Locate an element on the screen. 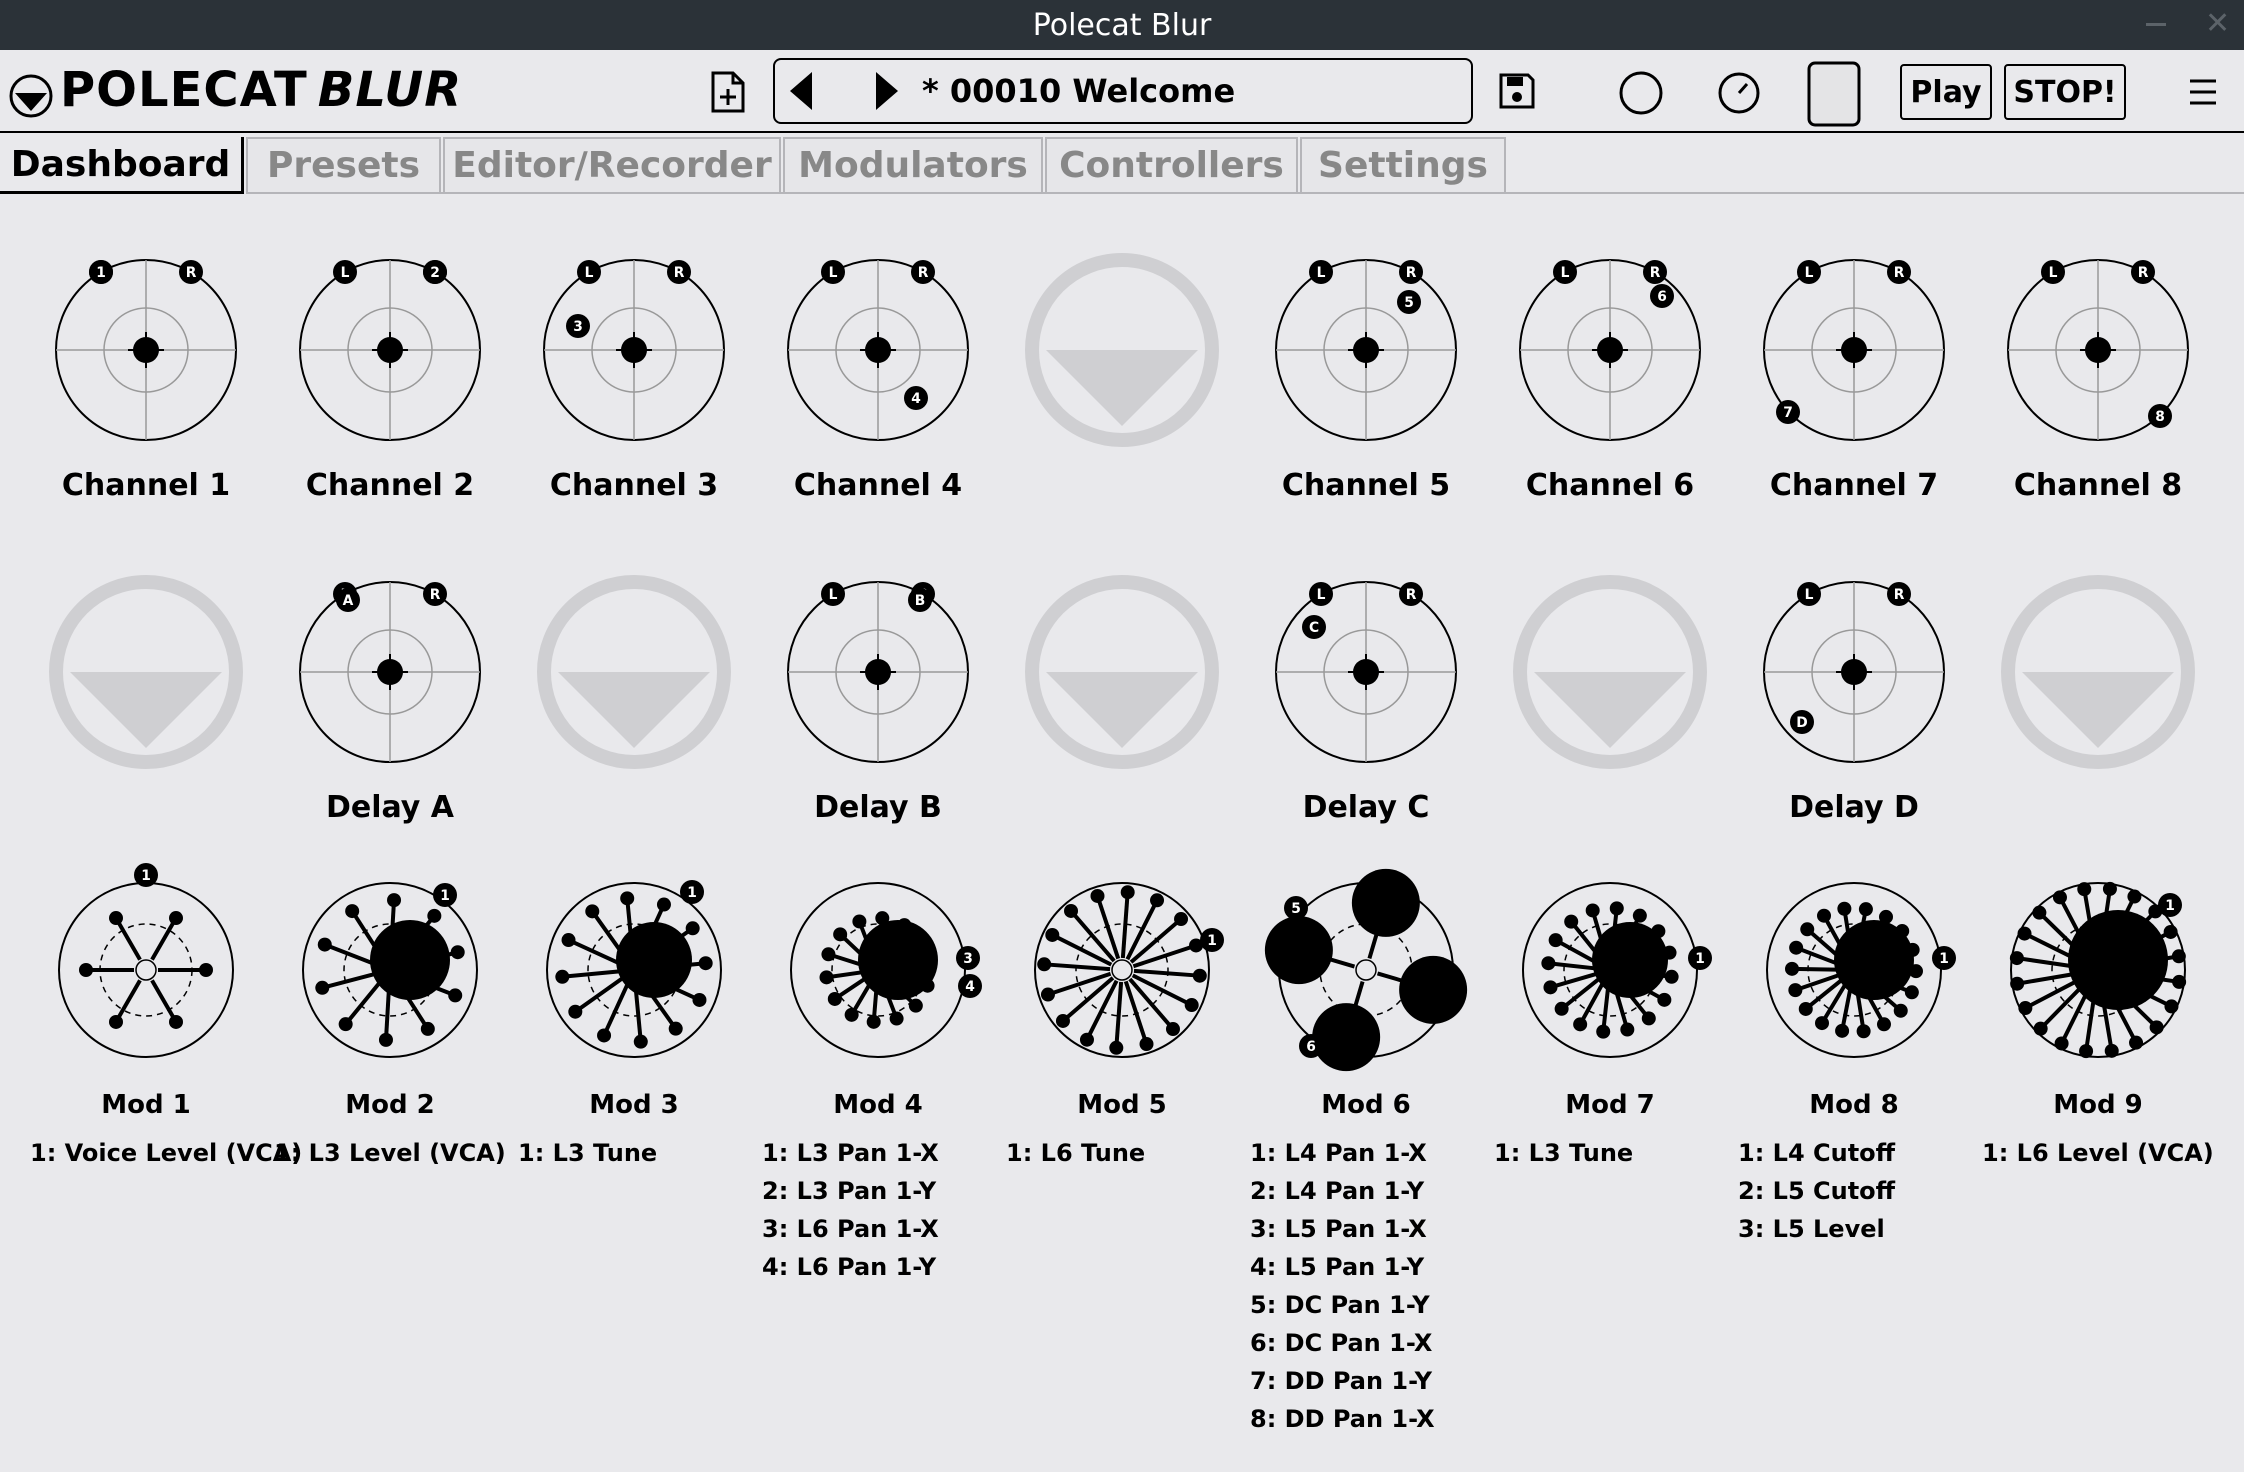 Image resolution: width=2244 pixels, height=1472 pixels. delay-panner-8: L R D is located at coordinates (1854, 672).